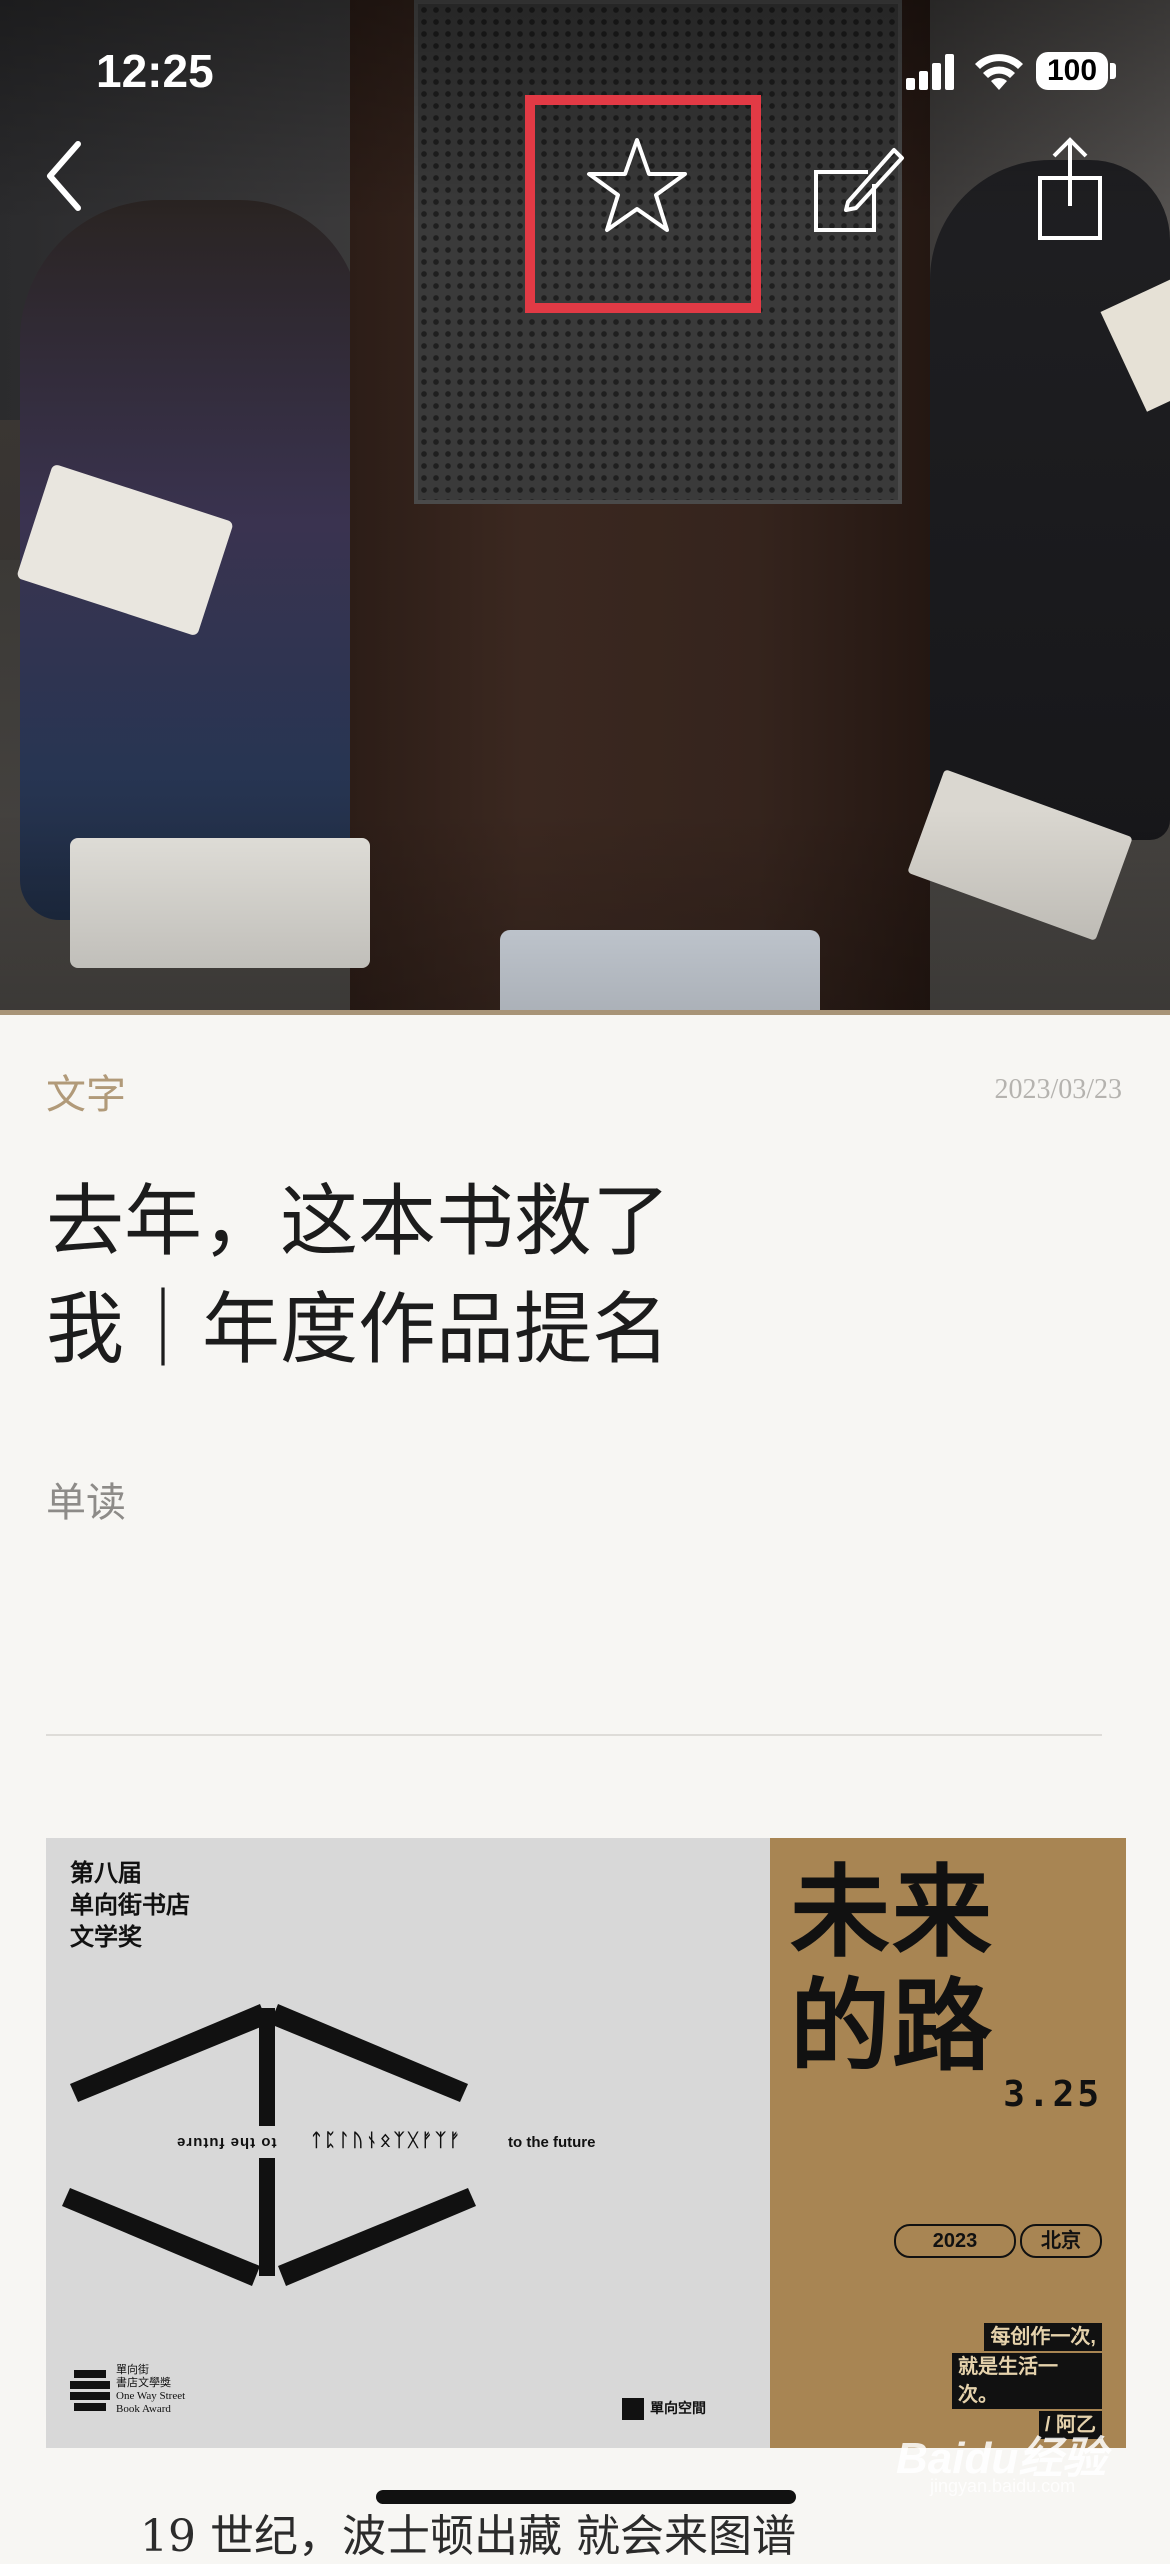 This screenshot has height=2564, width=1170. What do you see at coordinates (1070, 189) in the screenshot?
I see `share-icon` at bounding box center [1070, 189].